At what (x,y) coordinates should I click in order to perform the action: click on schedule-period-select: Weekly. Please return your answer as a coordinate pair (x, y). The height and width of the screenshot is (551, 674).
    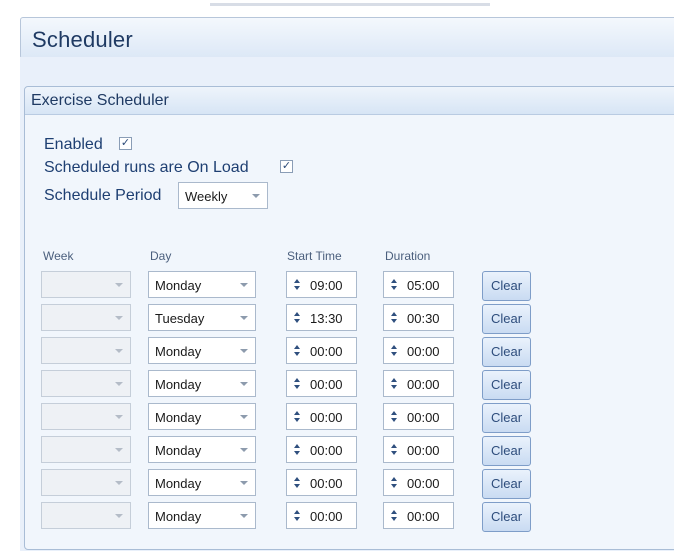
    Looking at the image, I should click on (223, 195).